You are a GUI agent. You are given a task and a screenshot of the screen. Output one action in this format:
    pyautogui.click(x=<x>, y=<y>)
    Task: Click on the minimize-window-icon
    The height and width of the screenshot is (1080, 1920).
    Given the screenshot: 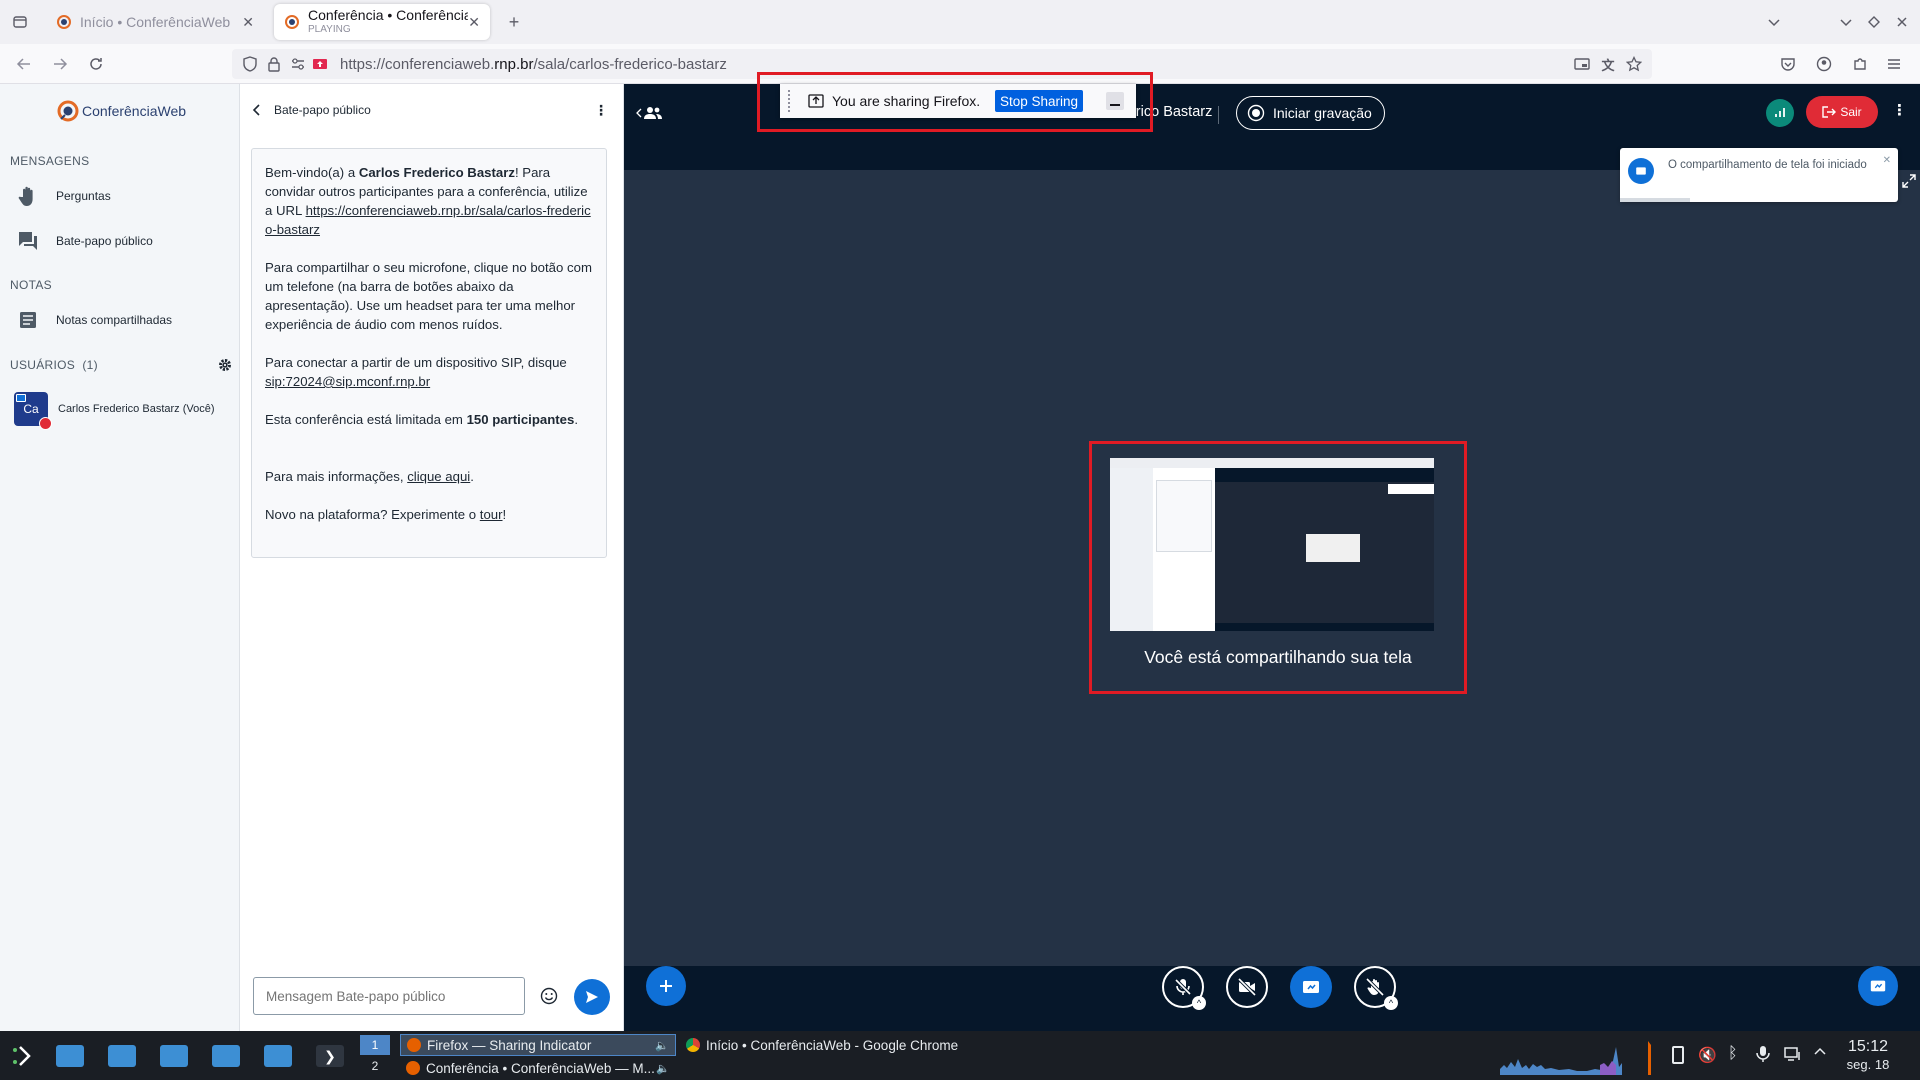 What is the action you would take?
    pyautogui.click(x=1846, y=22)
    